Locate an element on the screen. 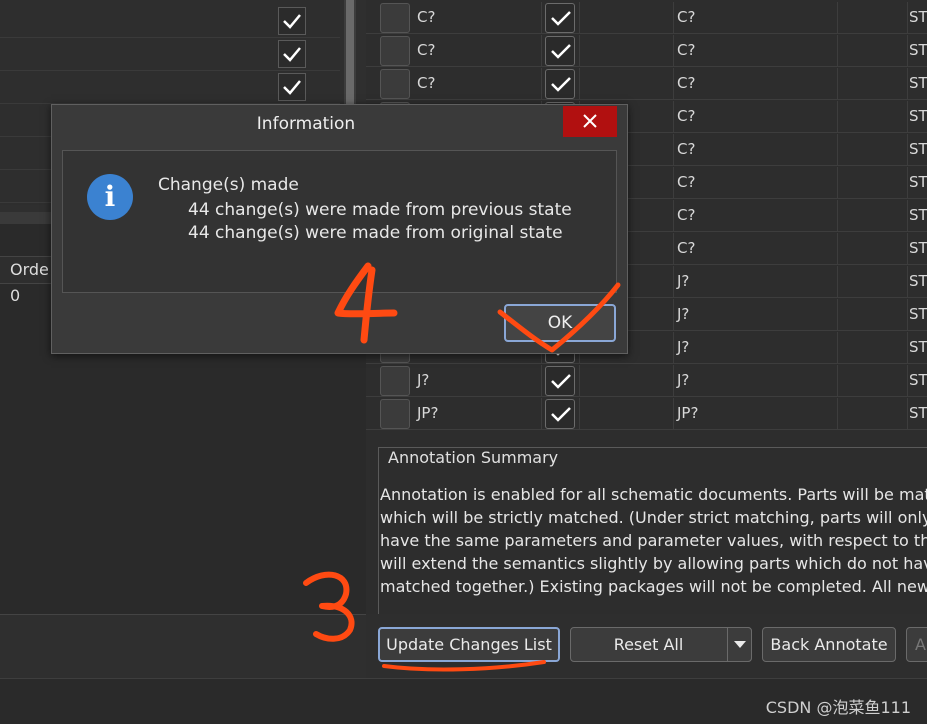 This screenshot has width=927, height=724. dialog-title: Information is located at coordinates (306, 124).